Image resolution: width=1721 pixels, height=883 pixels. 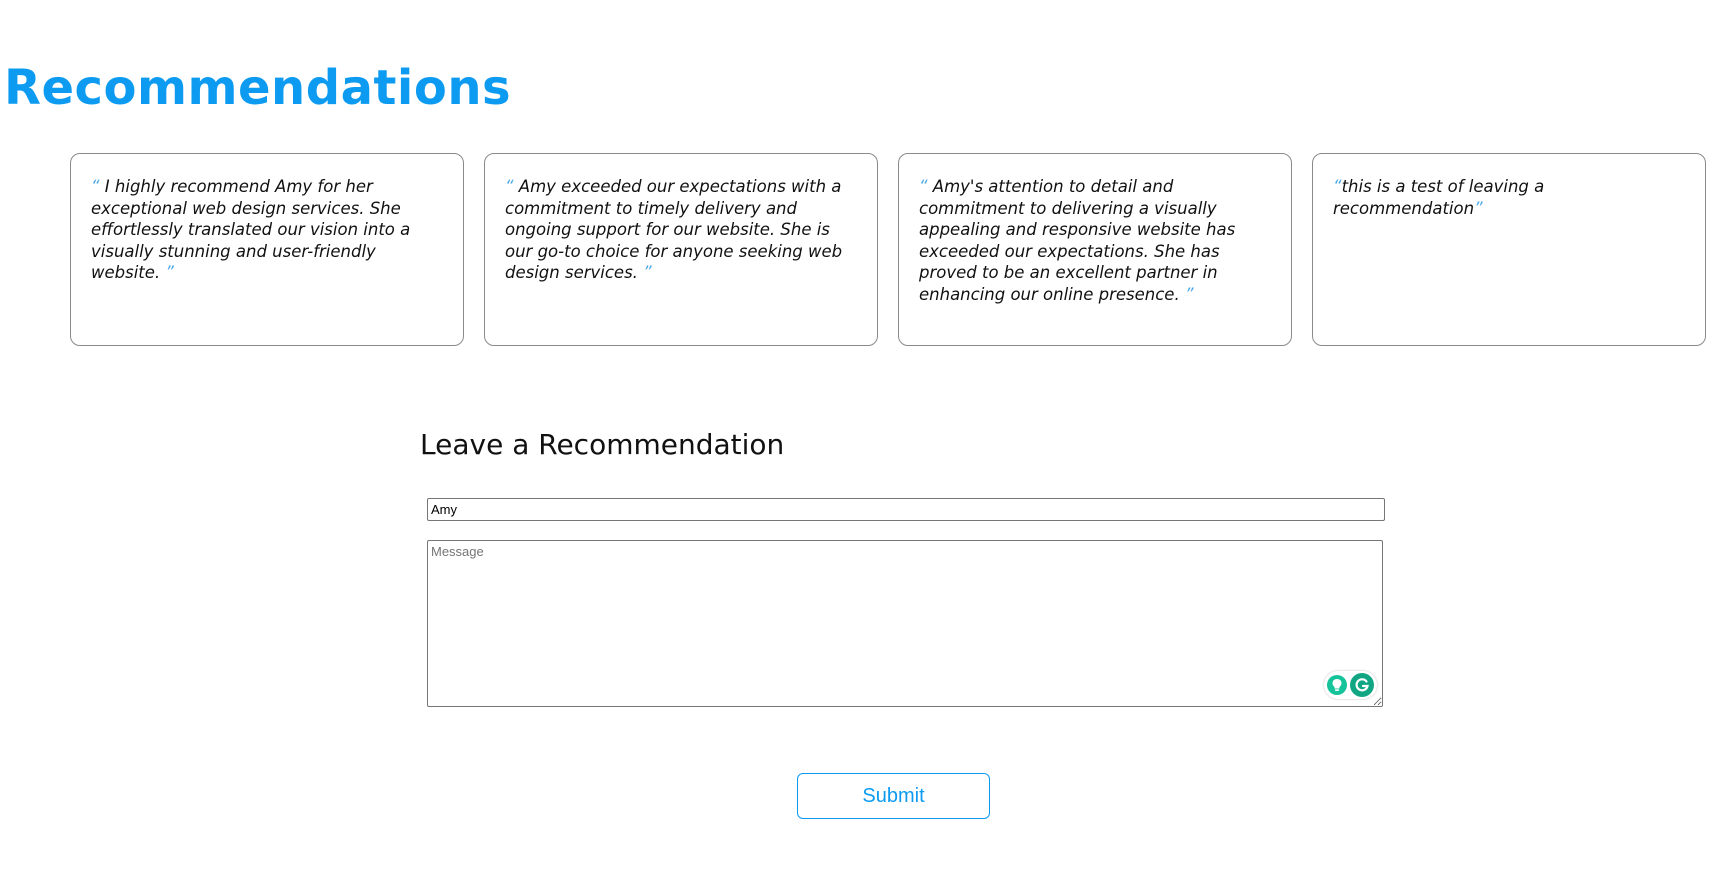 What do you see at coordinates (893, 796) in the screenshot?
I see `submit-button: Submit` at bounding box center [893, 796].